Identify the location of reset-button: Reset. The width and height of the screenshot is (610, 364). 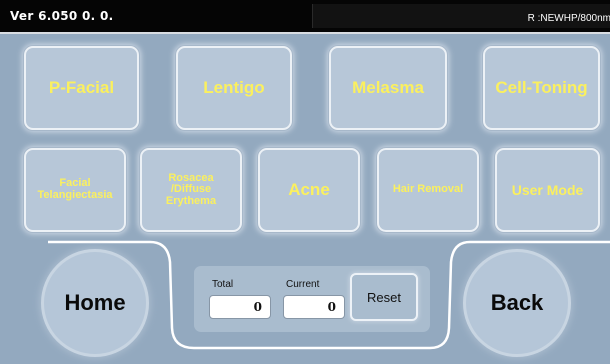
(384, 297).